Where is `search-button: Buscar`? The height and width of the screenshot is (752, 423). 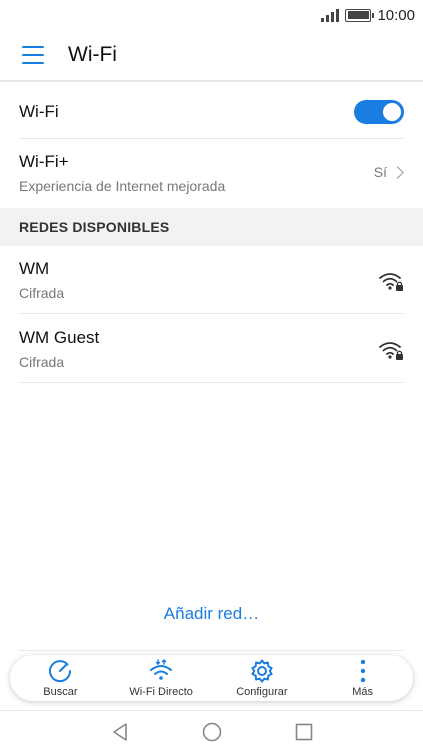
search-button: Buscar is located at coordinates (60, 678).